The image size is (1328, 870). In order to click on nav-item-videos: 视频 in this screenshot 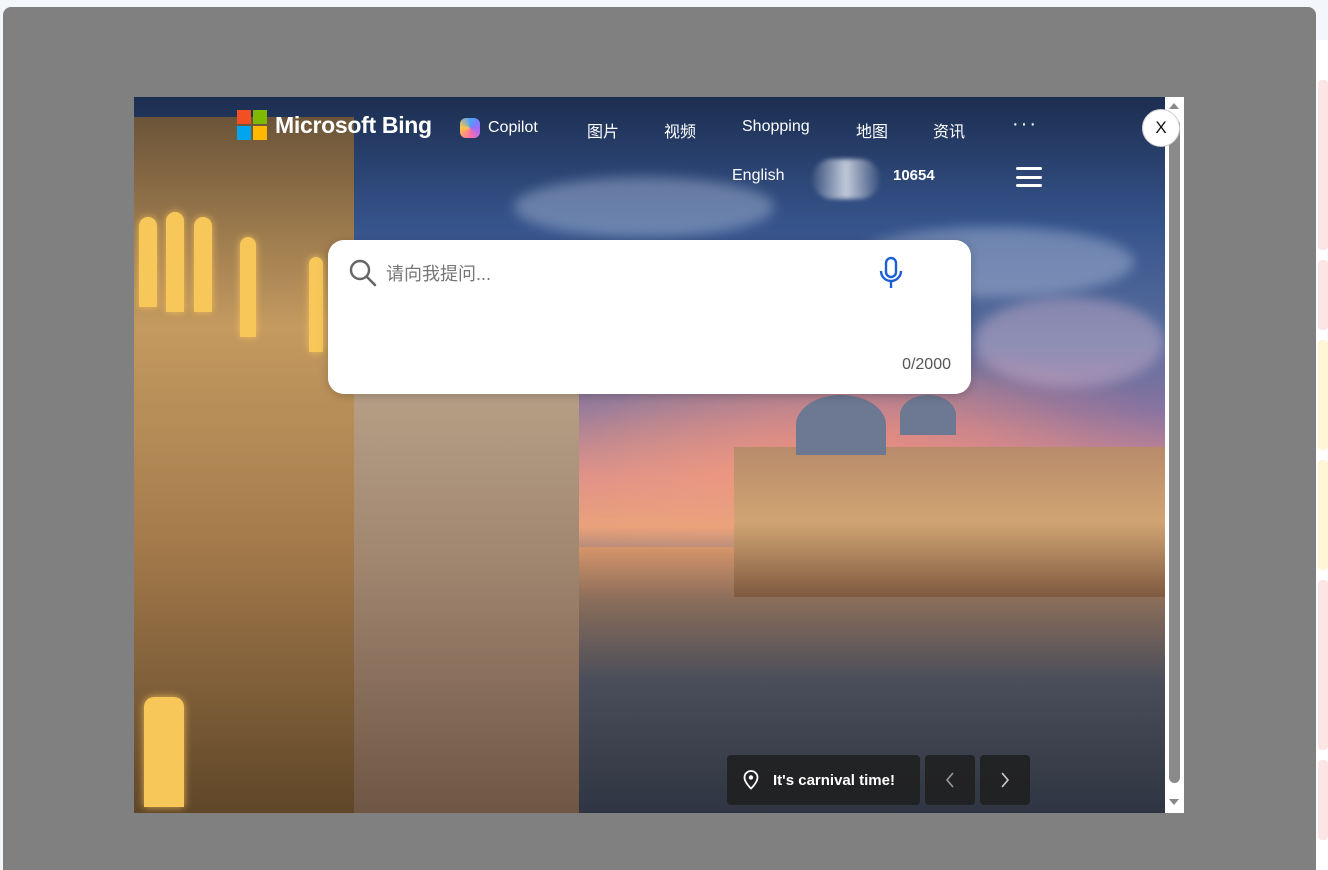, I will do `click(680, 130)`.